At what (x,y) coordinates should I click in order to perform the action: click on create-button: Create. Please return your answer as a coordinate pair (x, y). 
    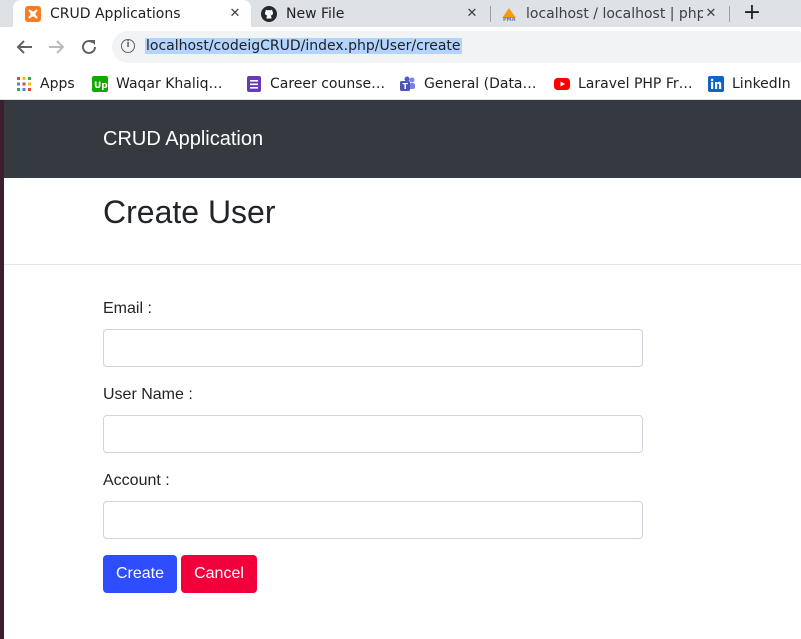
    Looking at the image, I should click on (140, 574).